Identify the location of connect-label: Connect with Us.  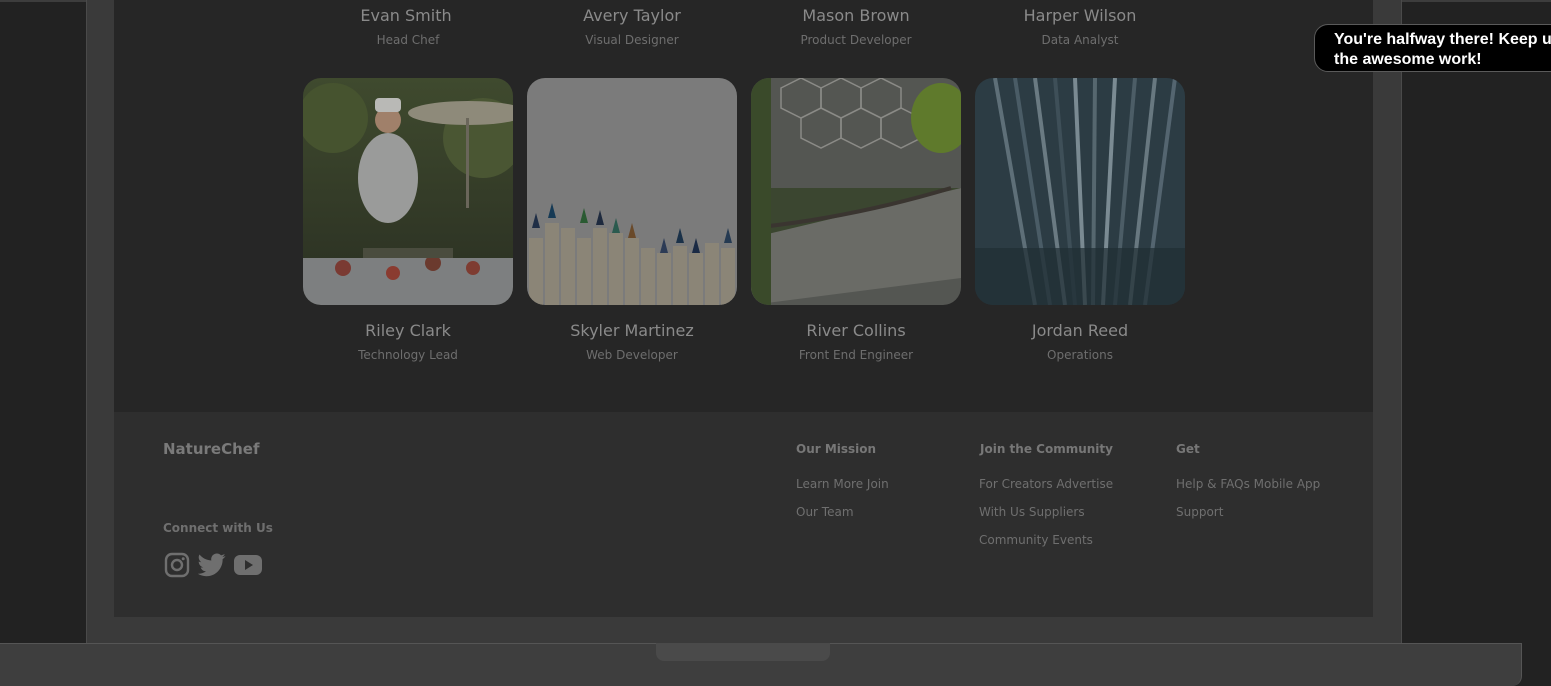
(218, 528).